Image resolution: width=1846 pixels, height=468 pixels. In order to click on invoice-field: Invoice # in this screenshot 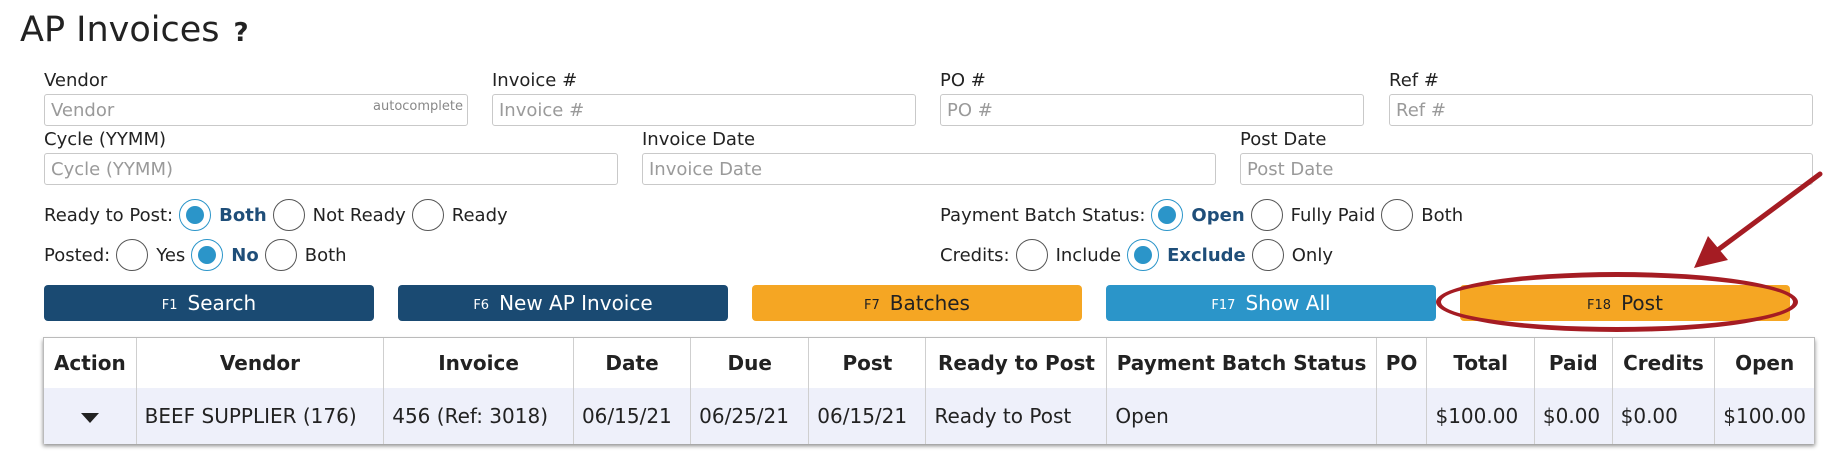, I will do `click(704, 98)`.